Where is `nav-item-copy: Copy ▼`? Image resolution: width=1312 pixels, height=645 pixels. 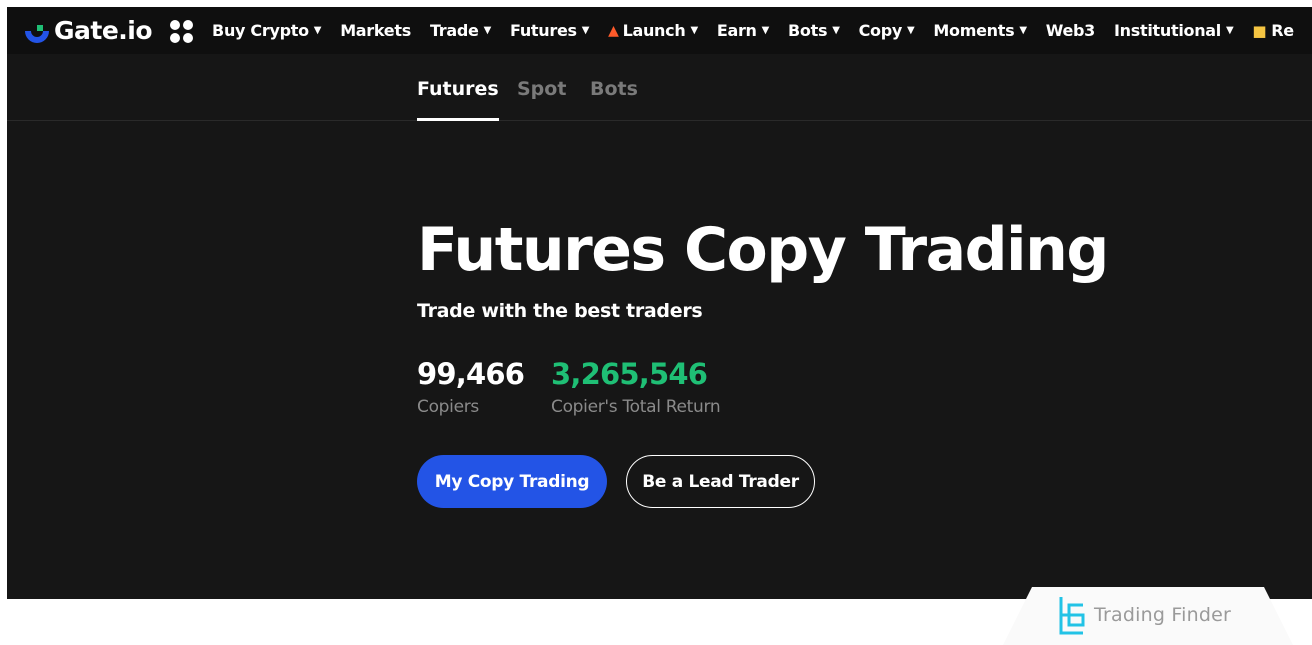 nav-item-copy: Copy ▼ is located at coordinates (887, 30).